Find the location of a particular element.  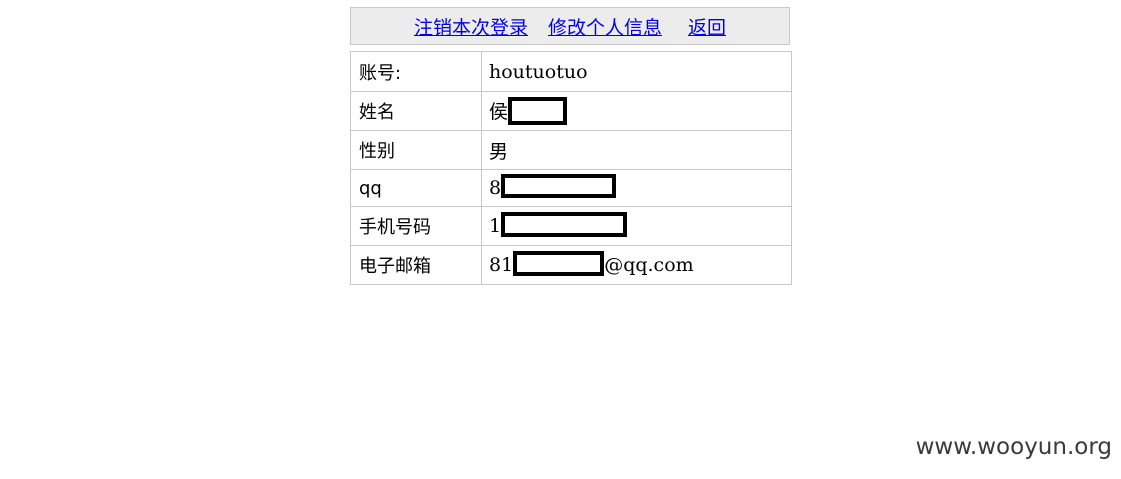

gender-value: 男 is located at coordinates (636, 150).